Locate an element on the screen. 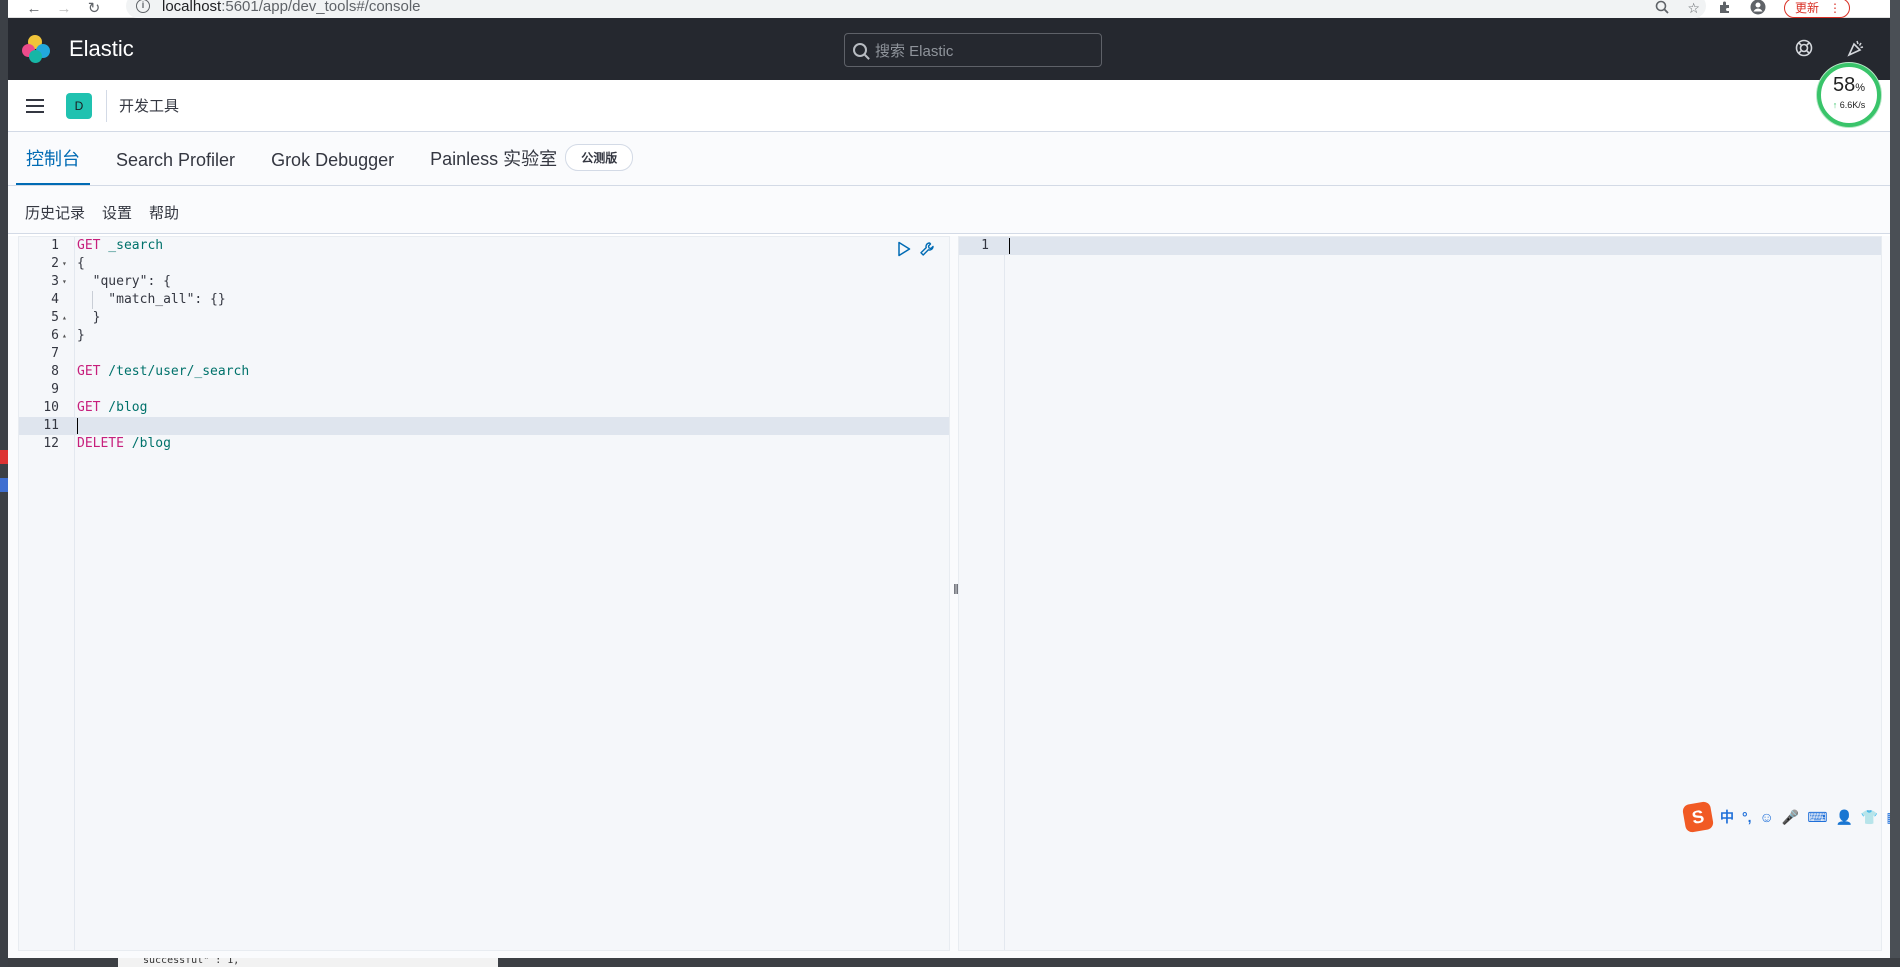 The width and height of the screenshot is (1900, 967). hamburger-menu-icon is located at coordinates (35, 106).